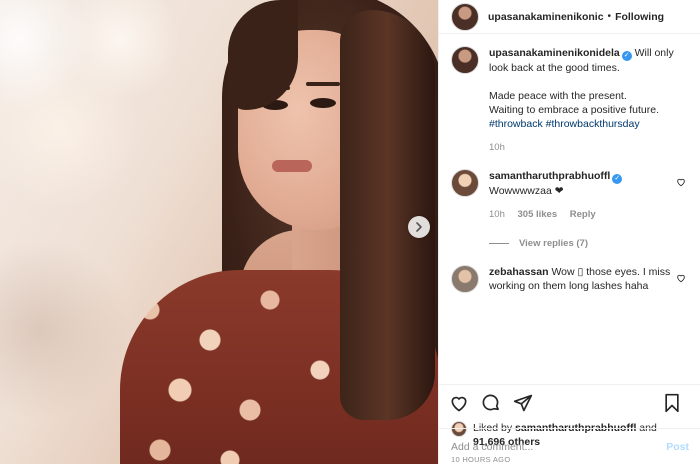 The image size is (700, 464). Describe the element at coordinates (553, 243) in the screenshot. I see `view-replies-label: View replies (7)` at that location.